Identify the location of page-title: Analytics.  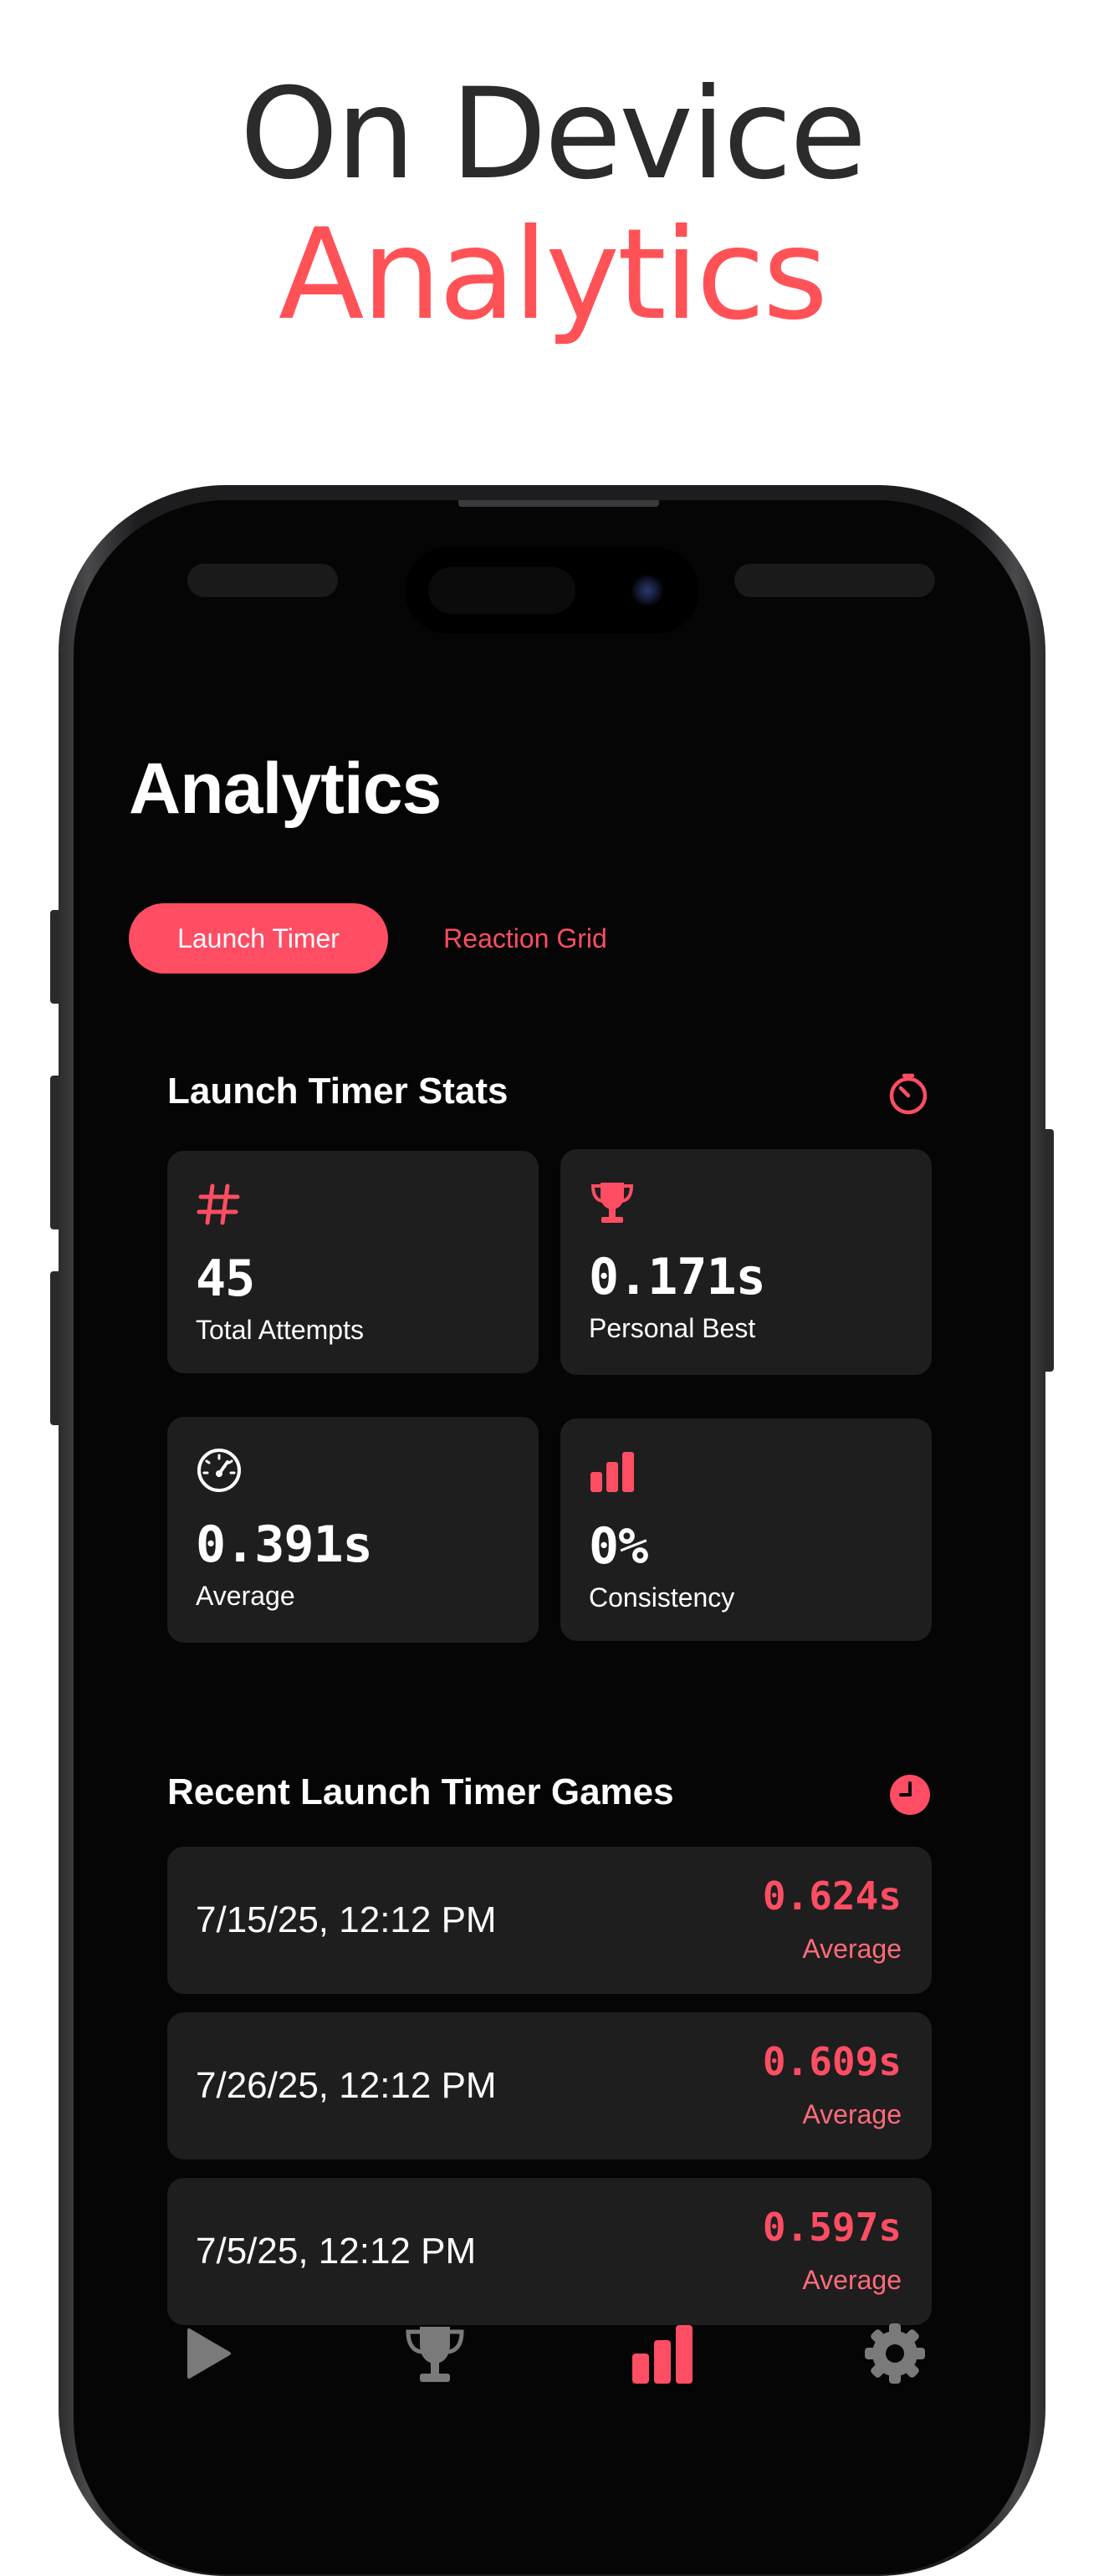
(285, 789).